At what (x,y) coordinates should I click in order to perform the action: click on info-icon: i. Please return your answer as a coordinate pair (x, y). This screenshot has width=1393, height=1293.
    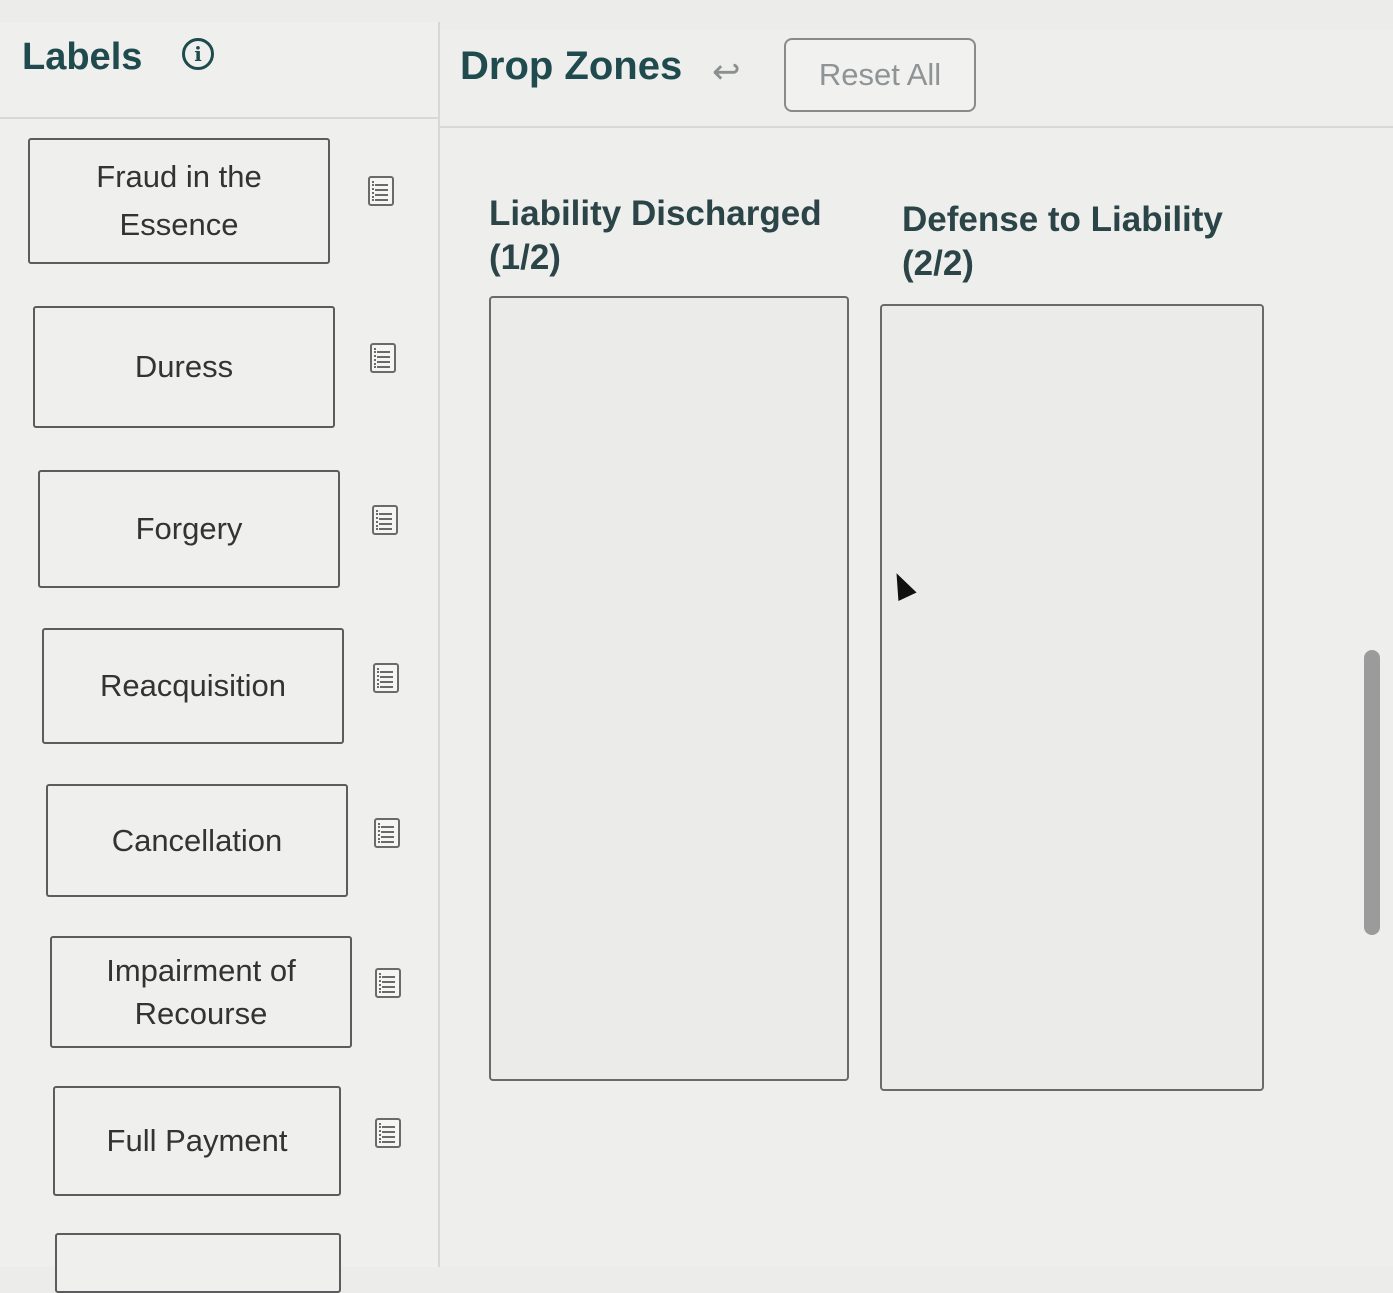
    Looking at the image, I should click on (198, 54).